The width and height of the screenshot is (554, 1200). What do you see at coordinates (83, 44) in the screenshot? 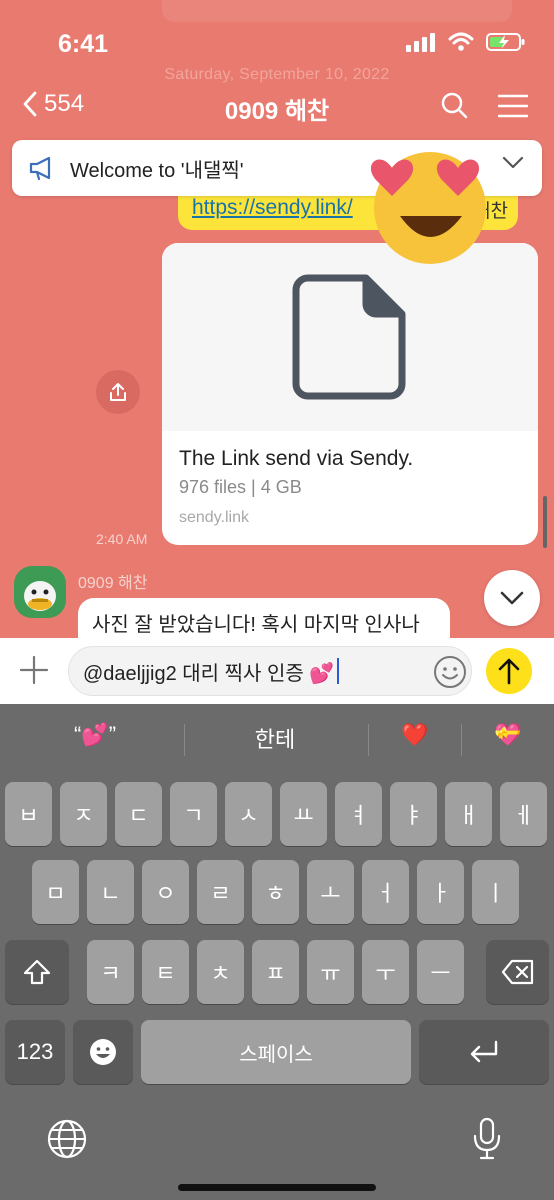
I see `status-time: 6:41` at bounding box center [83, 44].